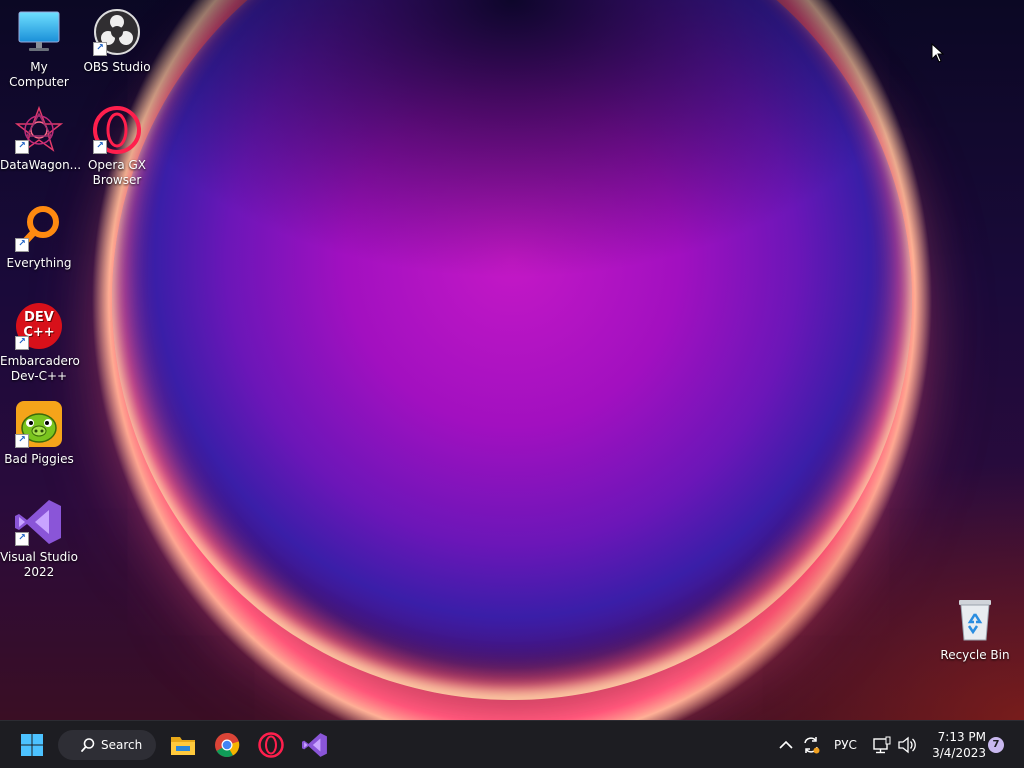 Image resolution: width=1024 pixels, height=768 pixels. I want to click on devcpp-icon: DEV C++ ↗, so click(39, 326).